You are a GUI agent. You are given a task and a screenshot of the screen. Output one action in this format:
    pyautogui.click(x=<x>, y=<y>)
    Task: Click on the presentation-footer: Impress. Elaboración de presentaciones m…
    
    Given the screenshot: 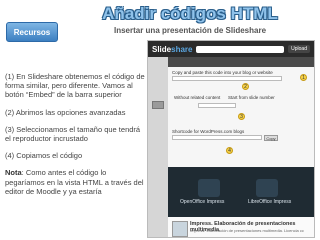 What is the action you would take?
    pyautogui.click(x=241, y=227)
    